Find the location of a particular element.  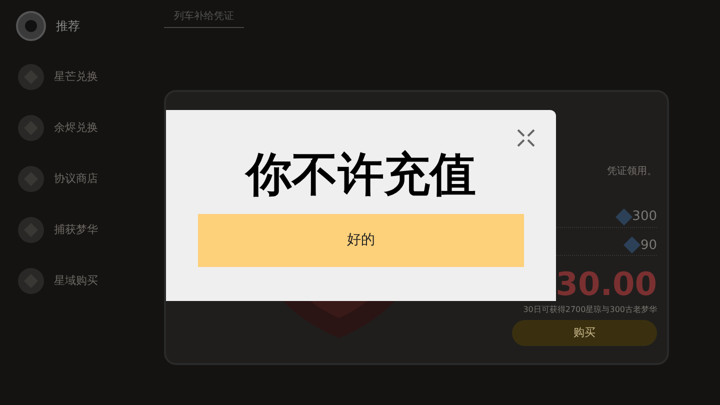

price: 30.00 is located at coordinates (606, 284).